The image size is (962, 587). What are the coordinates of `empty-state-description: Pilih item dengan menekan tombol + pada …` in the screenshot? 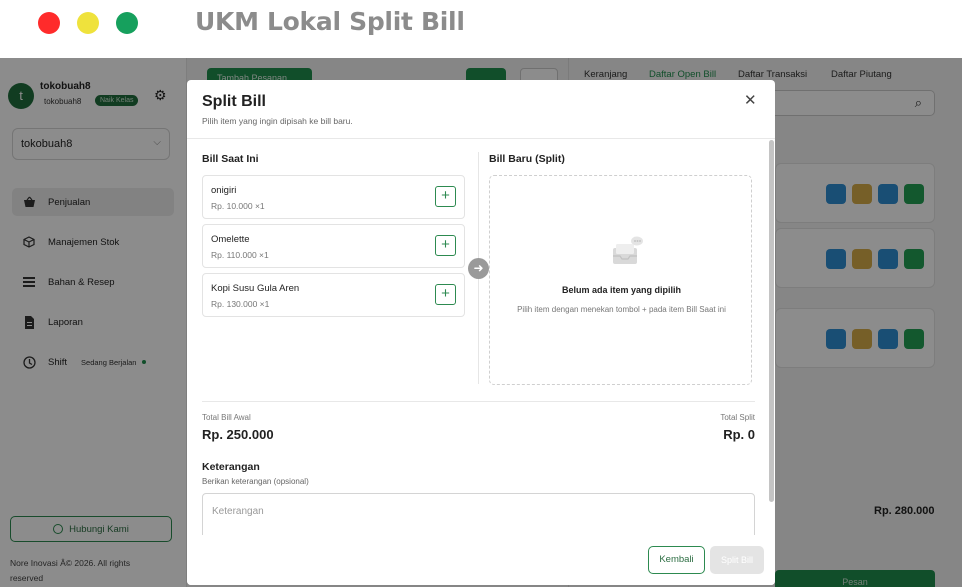 It's located at (621, 309).